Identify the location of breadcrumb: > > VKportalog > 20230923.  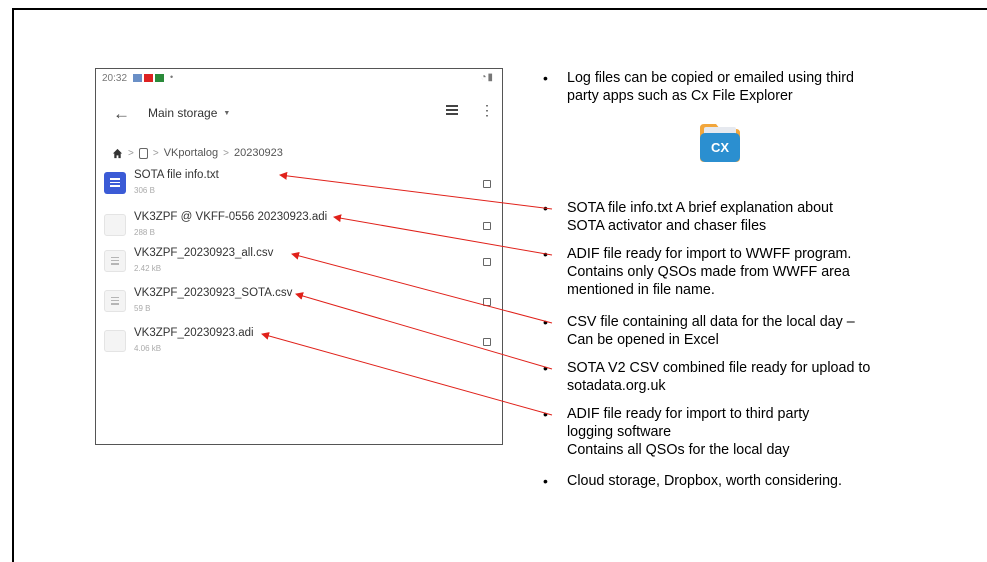
(197, 153).